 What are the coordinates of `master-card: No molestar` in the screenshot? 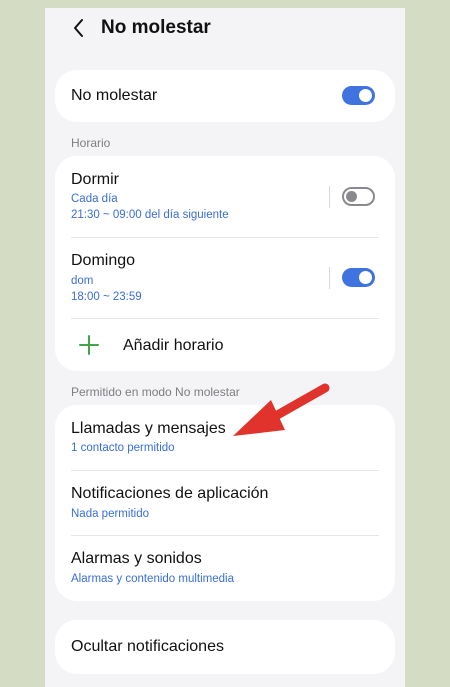 It's located at (225, 96).